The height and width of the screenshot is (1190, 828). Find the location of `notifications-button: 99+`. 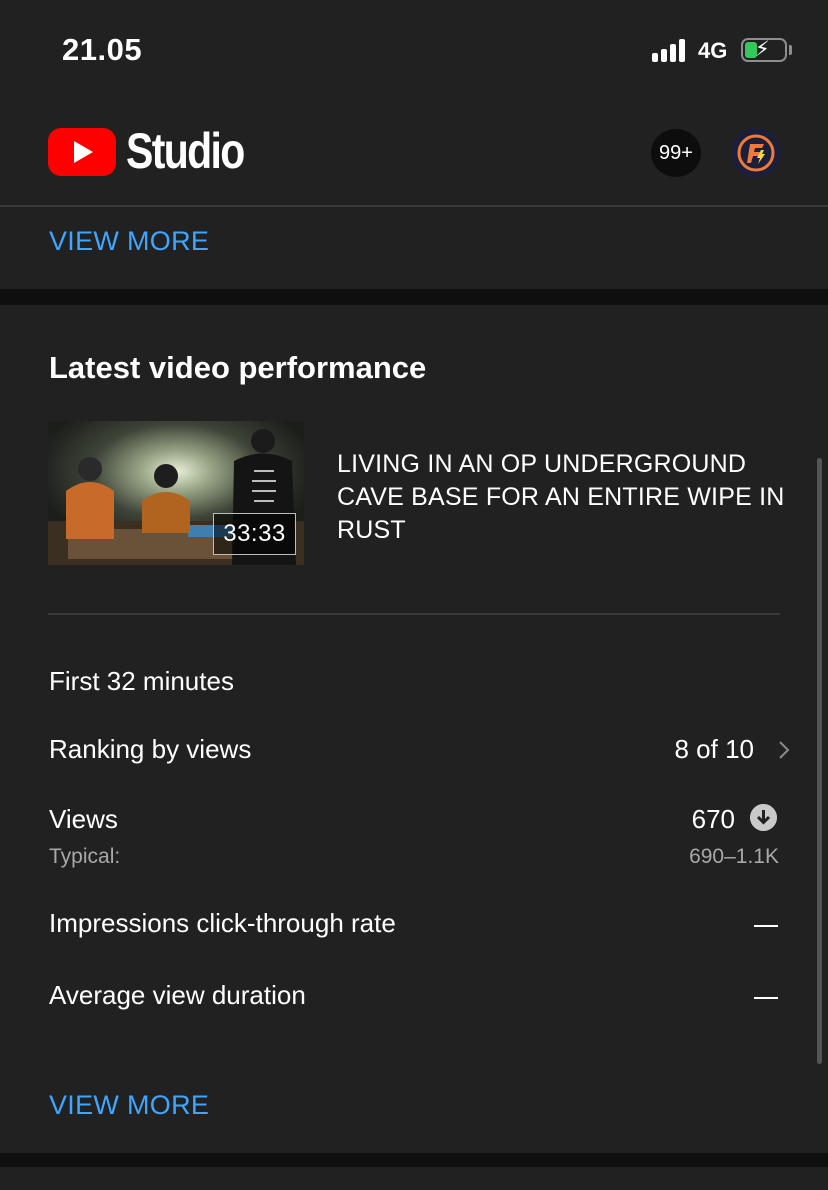

notifications-button: 99+ is located at coordinates (676, 153).